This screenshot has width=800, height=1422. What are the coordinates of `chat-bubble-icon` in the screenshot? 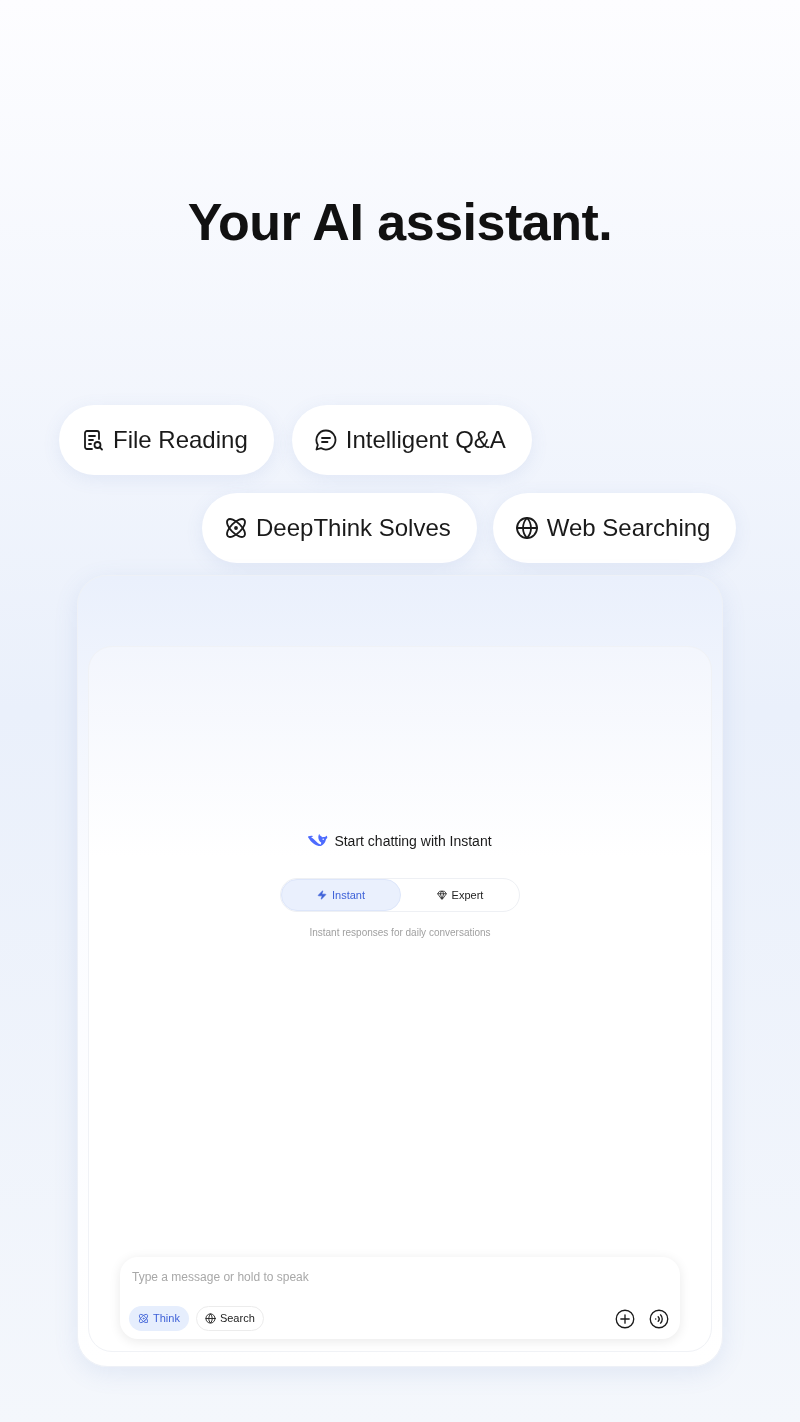 It's located at (325, 440).